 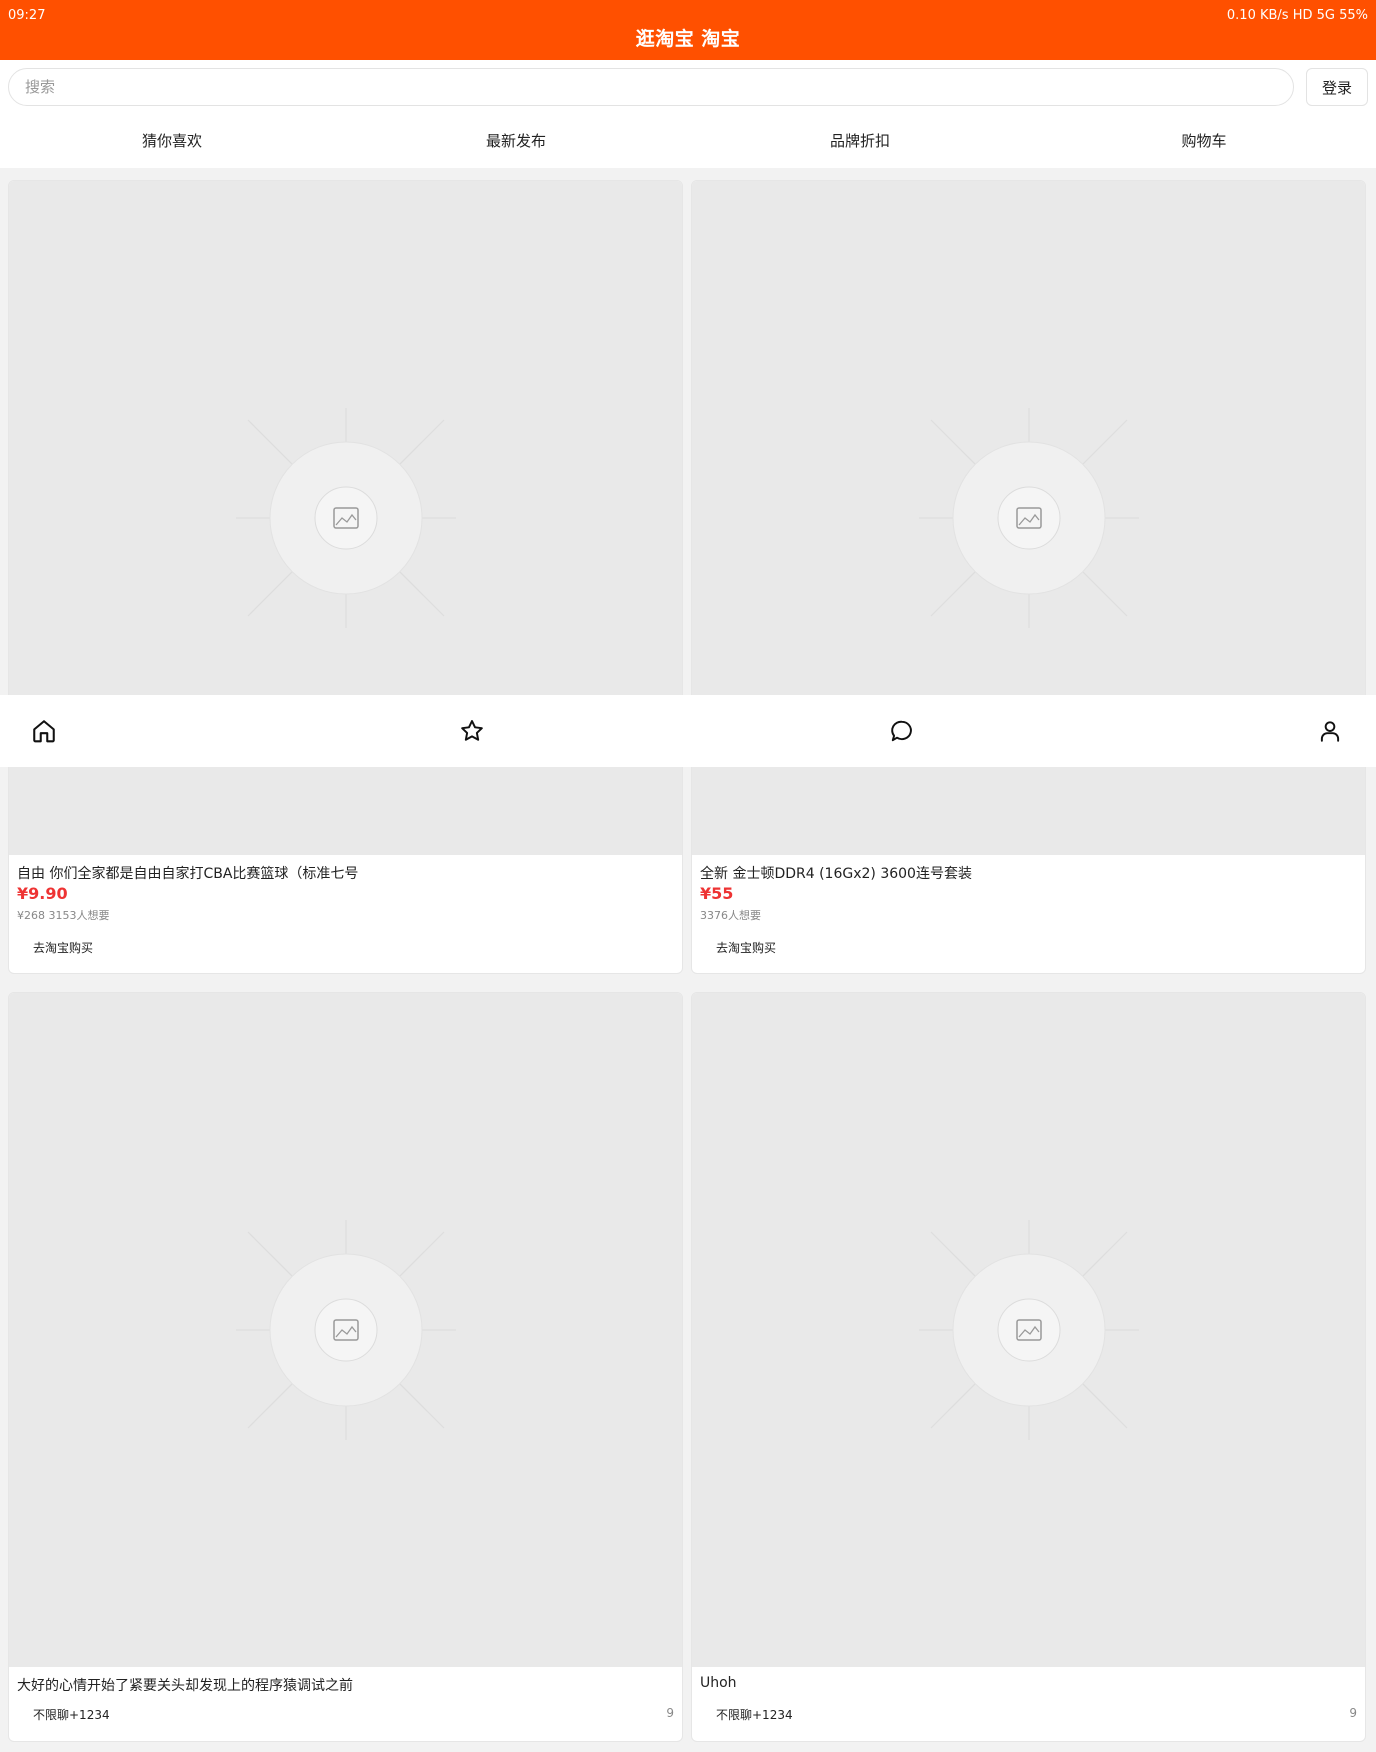 I want to click on nav-favorites, so click(x=472, y=731).